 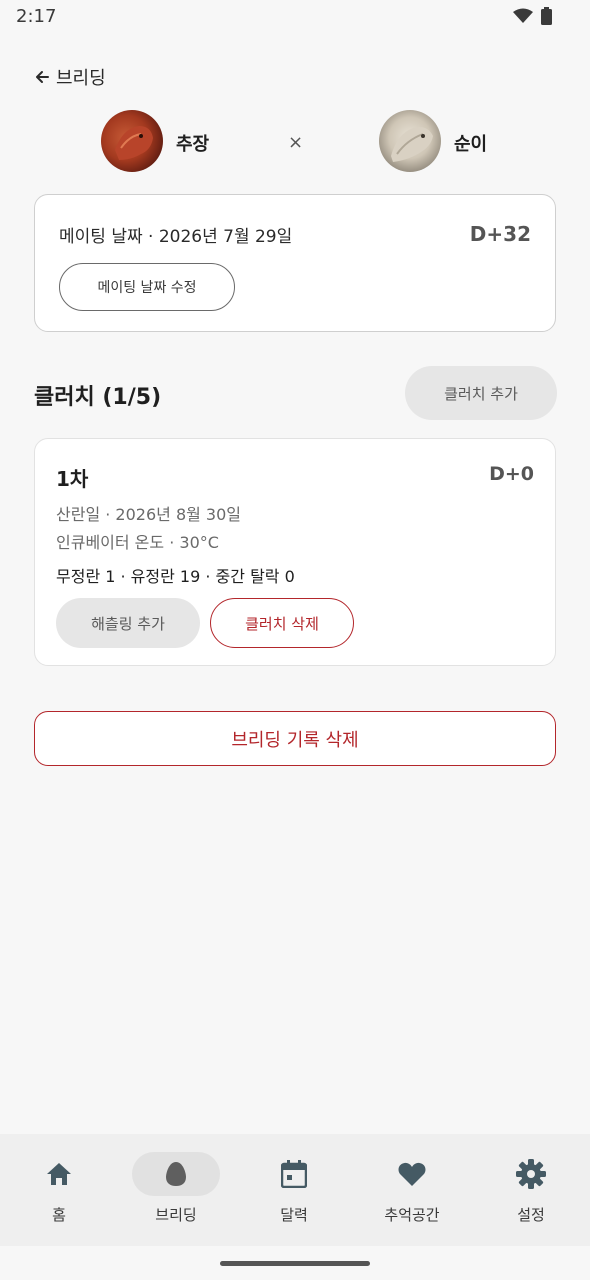 I want to click on nav-label-memory: 추억공간, so click(x=412, y=1215).